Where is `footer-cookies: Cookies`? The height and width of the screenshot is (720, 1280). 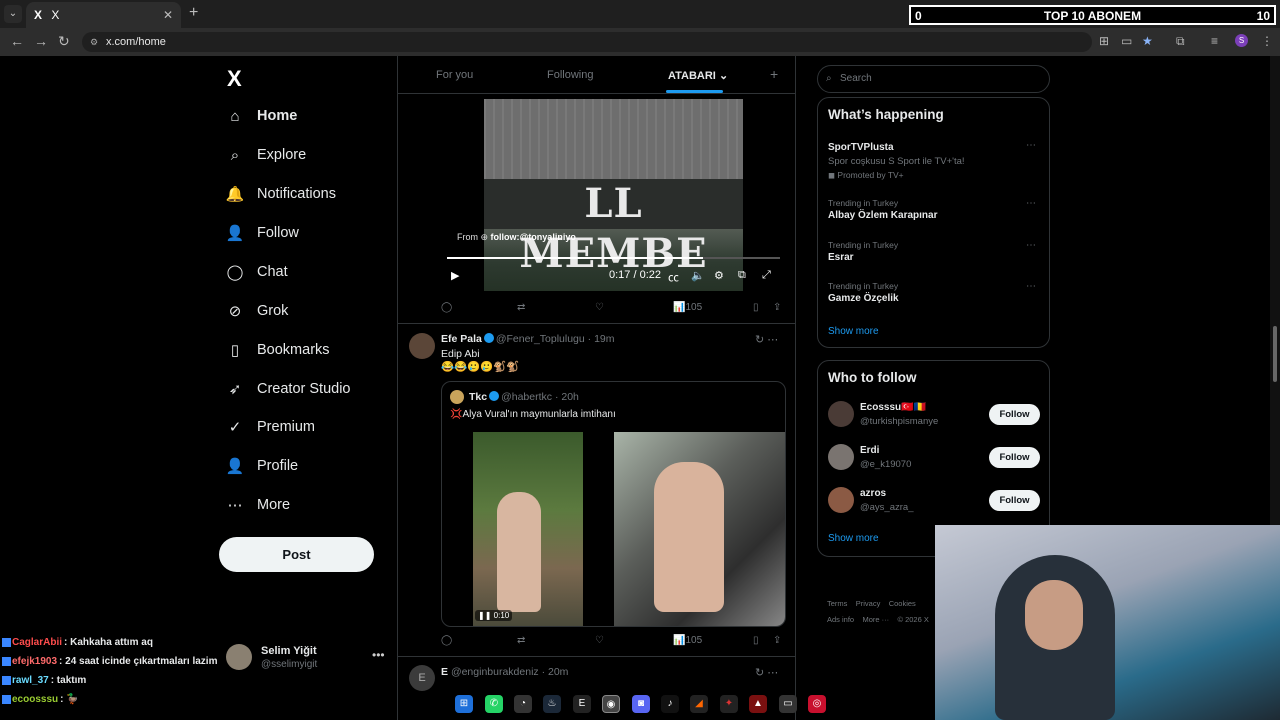
footer-cookies: Cookies is located at coordinates (902, 603).